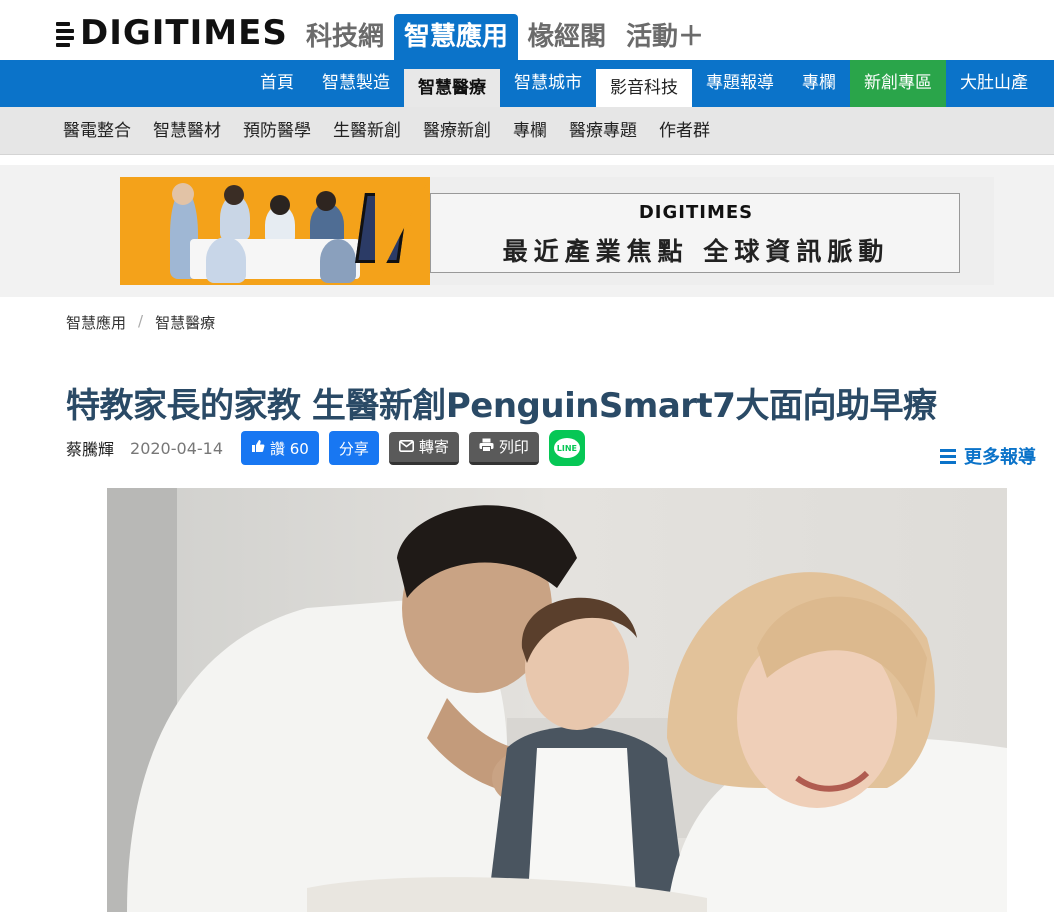  I want to click on forward-button: 轉寄, so click(423, 448).